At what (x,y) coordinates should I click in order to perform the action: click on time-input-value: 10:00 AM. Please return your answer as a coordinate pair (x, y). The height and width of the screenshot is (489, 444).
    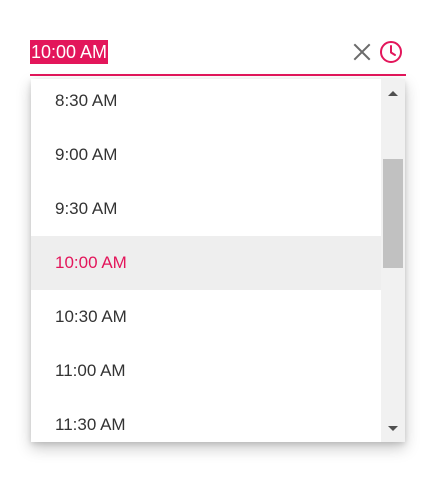
    Looking at the image, I should click on (69, 52).